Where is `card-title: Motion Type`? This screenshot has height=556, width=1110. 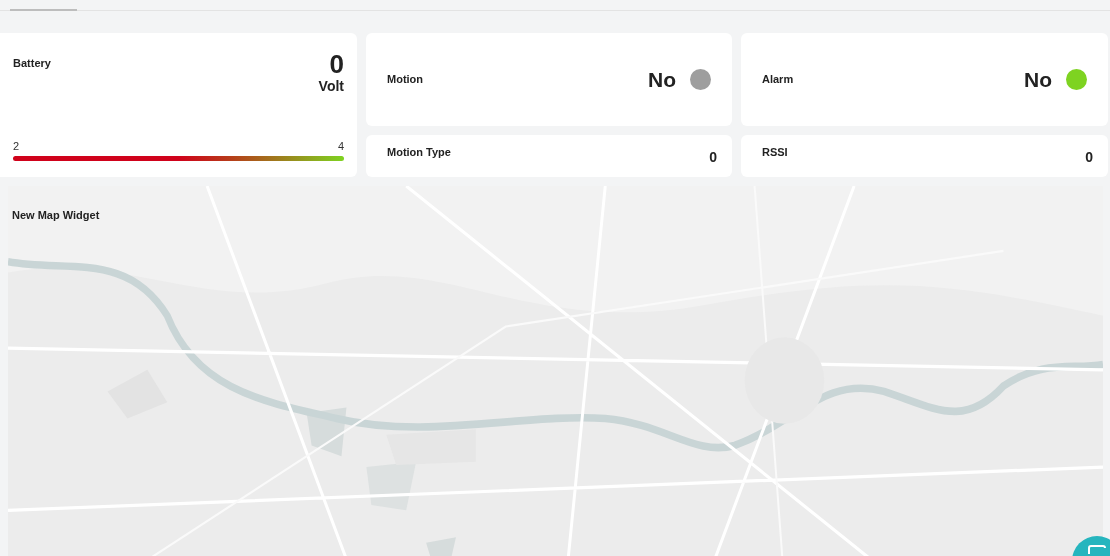 card-title: Motion Type is located at coordinates (419, 152).